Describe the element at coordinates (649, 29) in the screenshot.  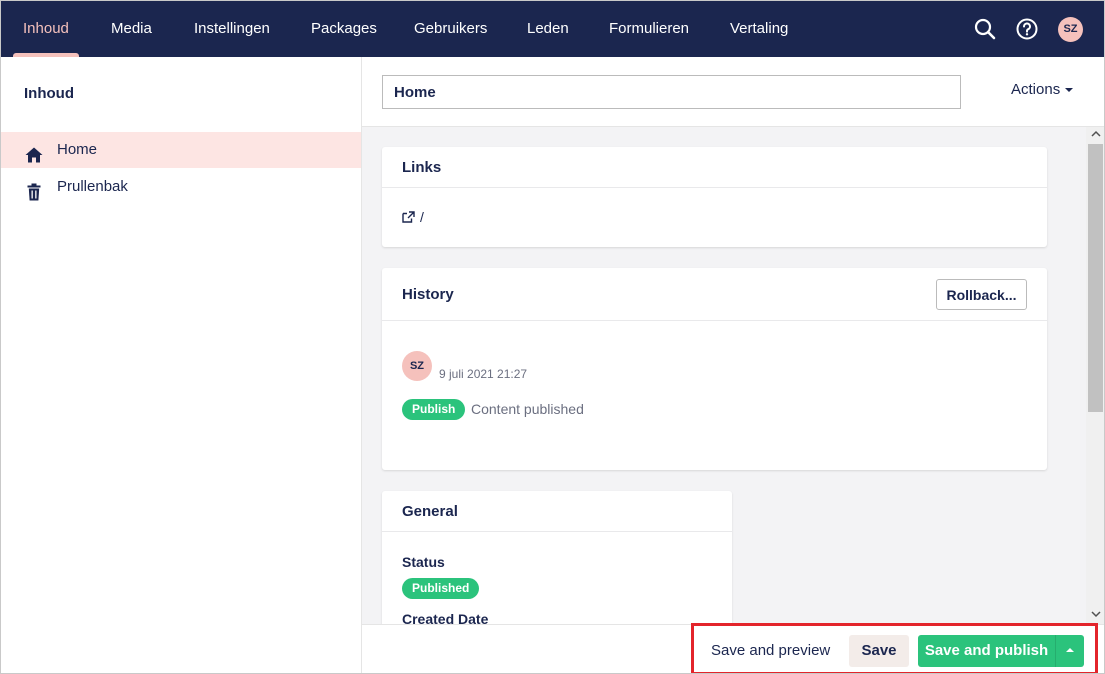
I see `nav-item-formulieren: Formulieren` at that location.